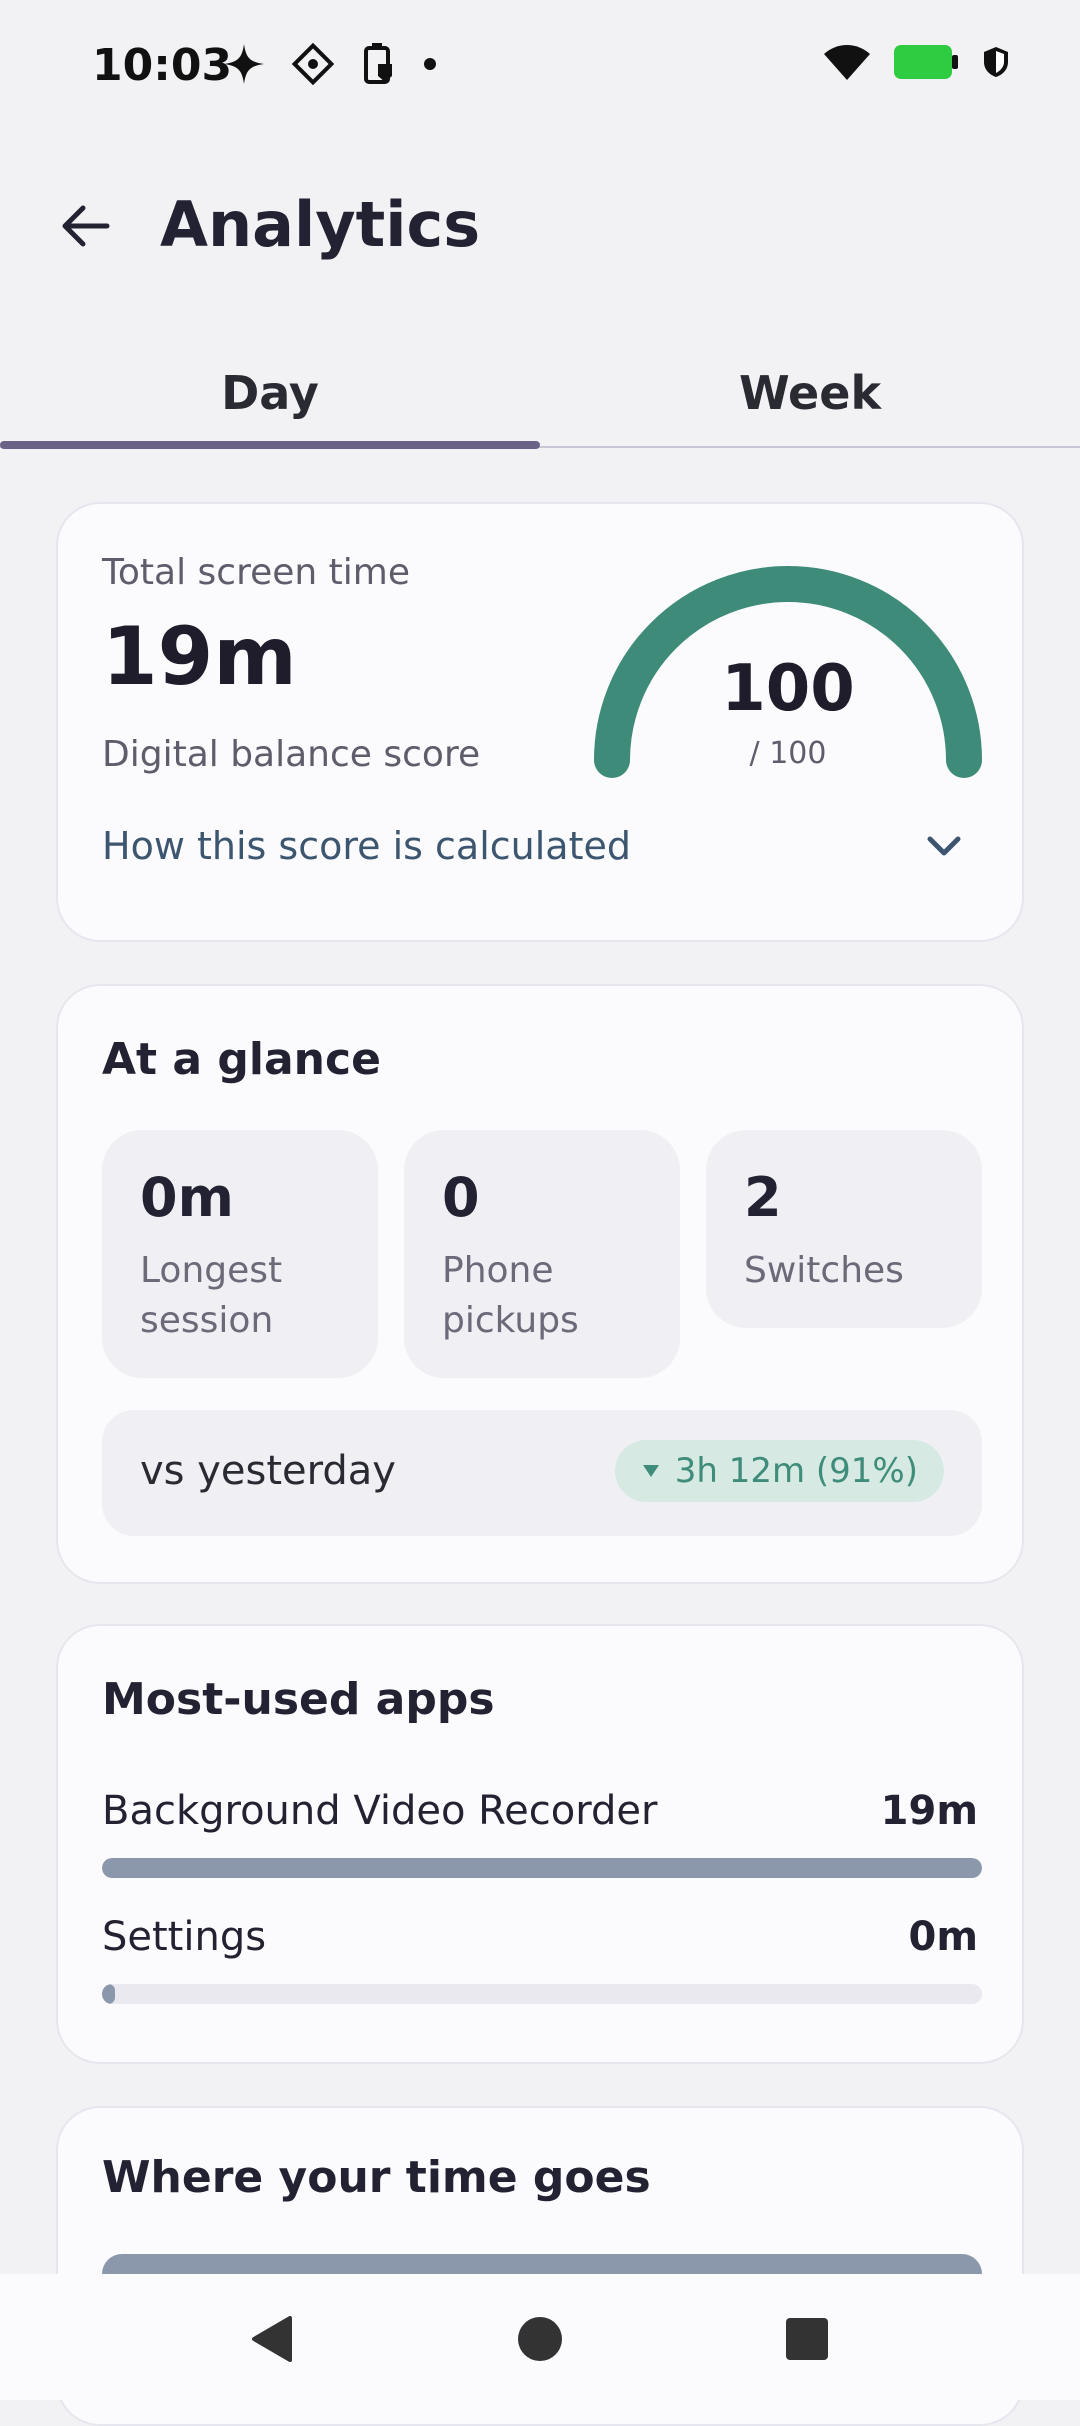 This screenshot has width=1080, height=2426. Describe the element at coordinates (378, 63) in the screenshot. I see `battery-saver-icon` at that location.